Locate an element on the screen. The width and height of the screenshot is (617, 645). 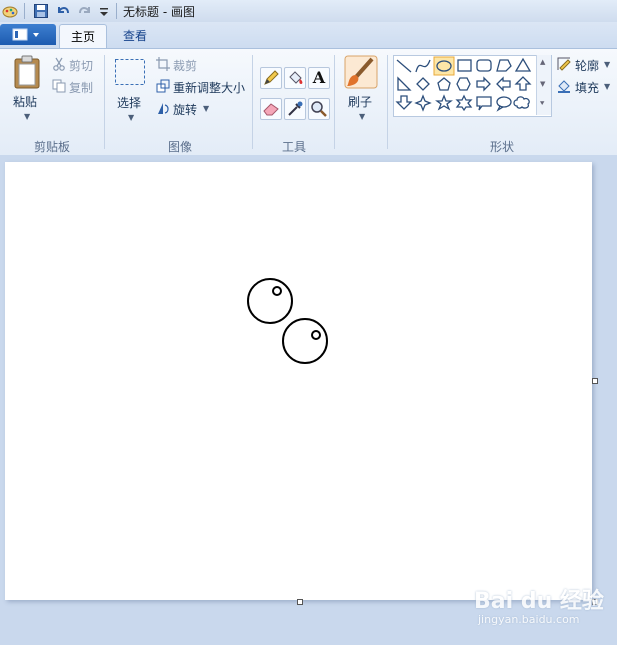
color-picker-tool is located at coordinates (295, 109).